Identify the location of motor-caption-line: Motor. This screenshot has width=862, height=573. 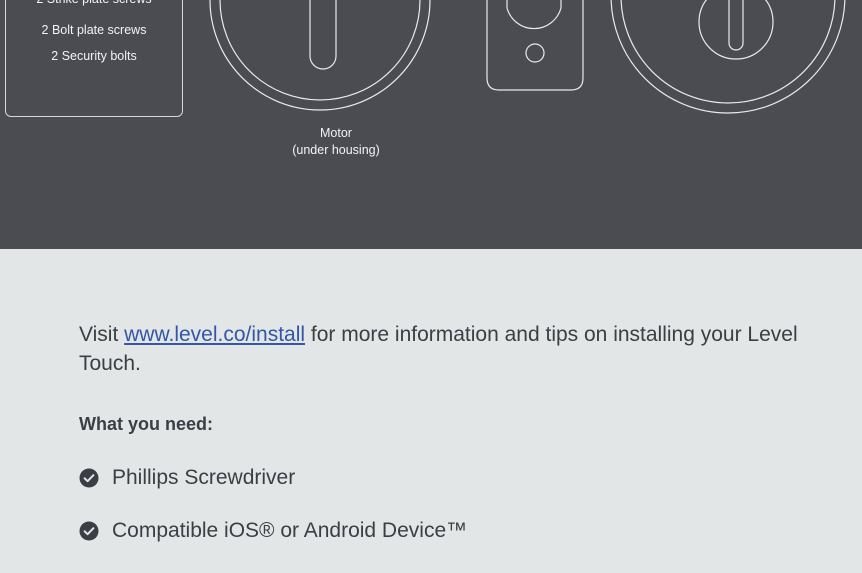
(336, 133).